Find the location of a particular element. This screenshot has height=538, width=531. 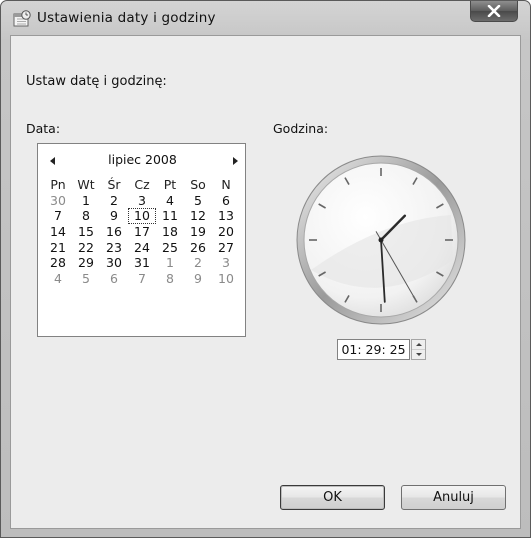

title-bar: Ustawienia daty i godziny is located at coordinates (265, 18).